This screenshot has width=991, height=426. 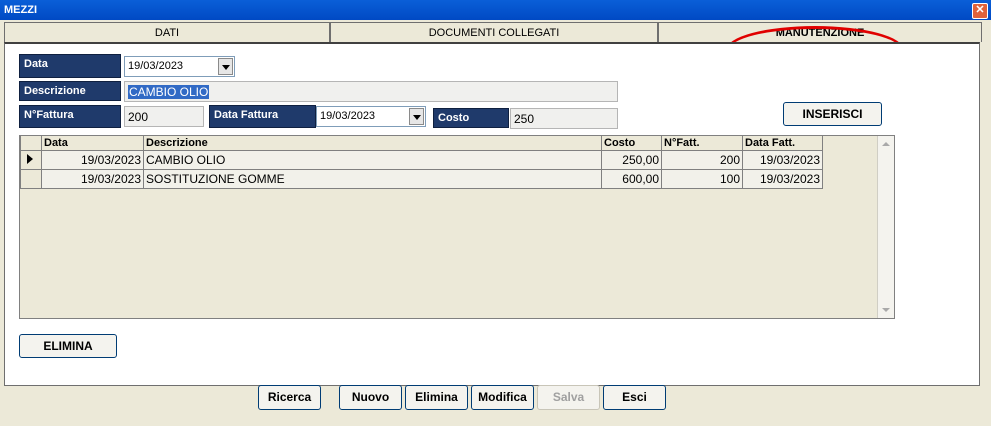 I want to click on descrizione-field: CAMBIO OLIO, so click(x=371, y=91).